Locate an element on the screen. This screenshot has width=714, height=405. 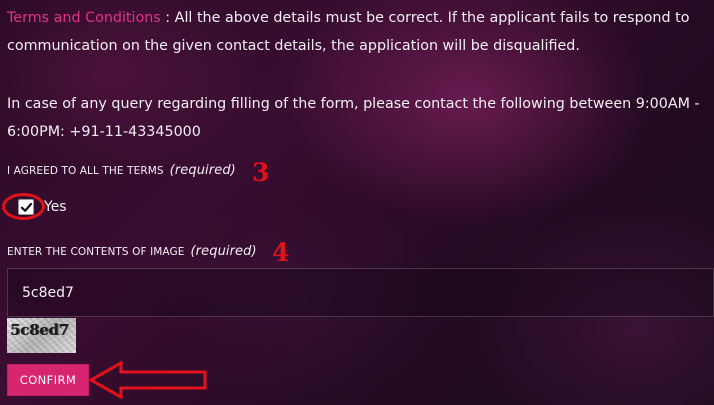
captcha-label-text: ENTER THE CONTENTS OF IMAGE is located at coordinates (96, 252).